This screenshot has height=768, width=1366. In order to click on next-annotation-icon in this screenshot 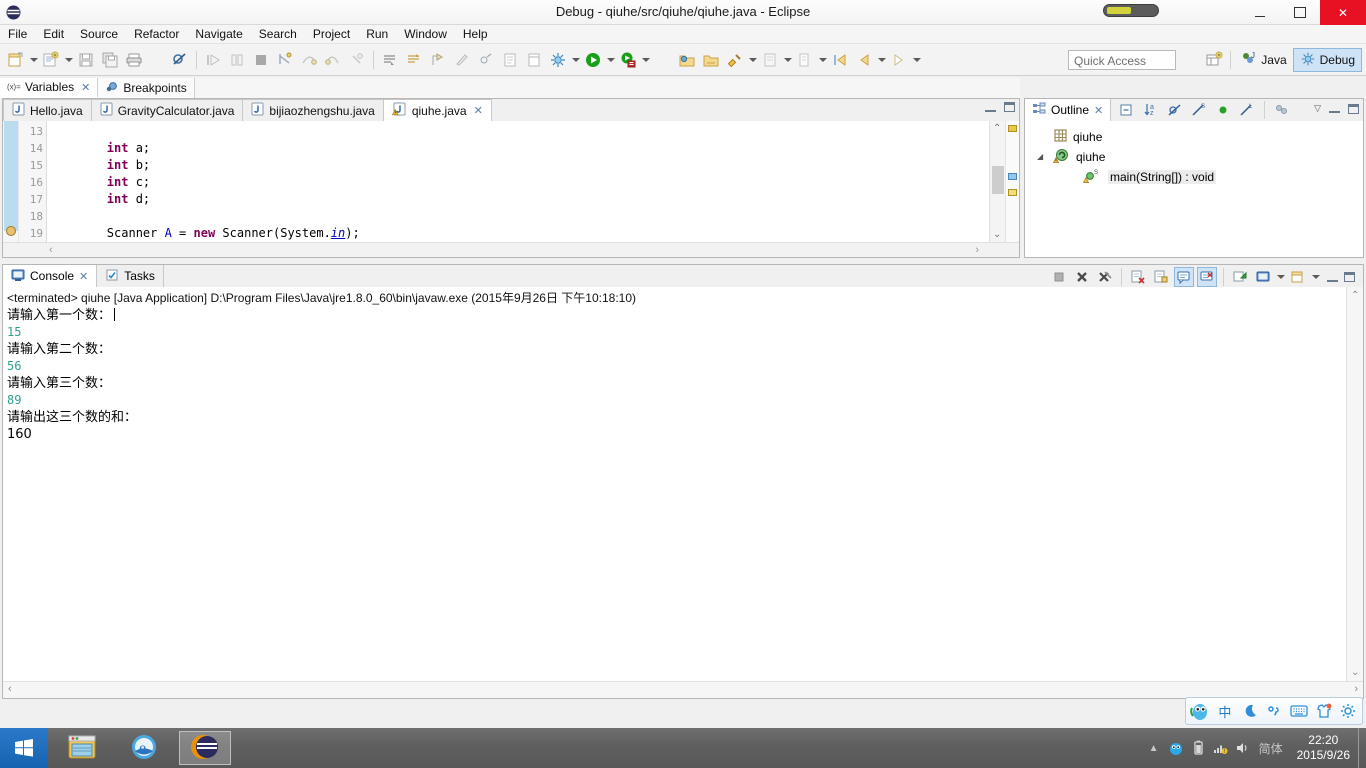, I will do `click(390, 60)`.